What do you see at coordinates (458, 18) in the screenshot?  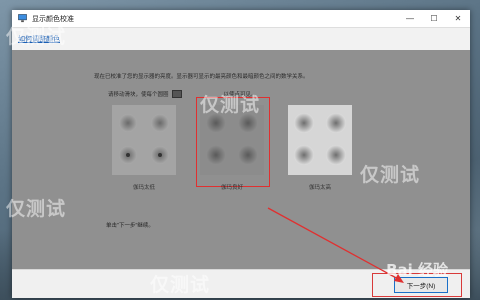 I see `close-button: ✕` at bounding box center [458, 18].